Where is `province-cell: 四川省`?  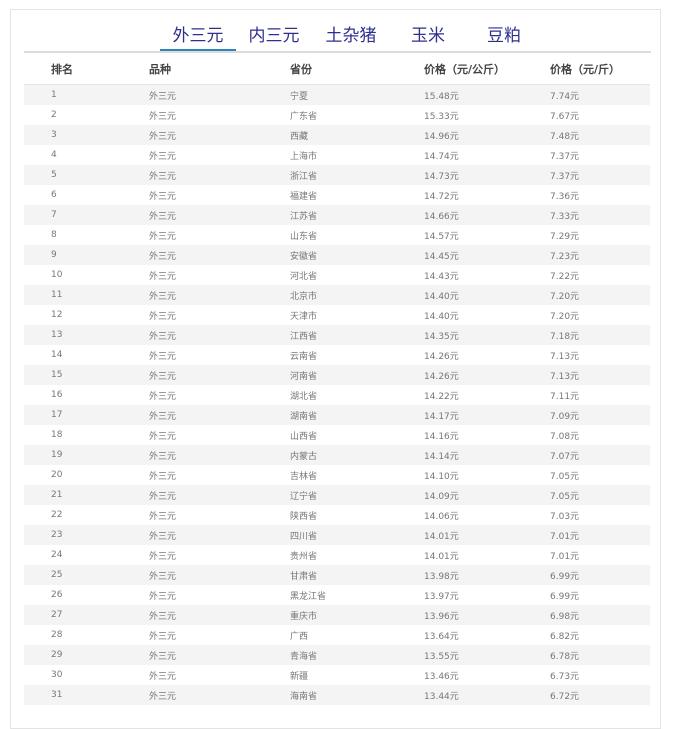
province-cell: 四川省 is located at coordinates (304, 536).